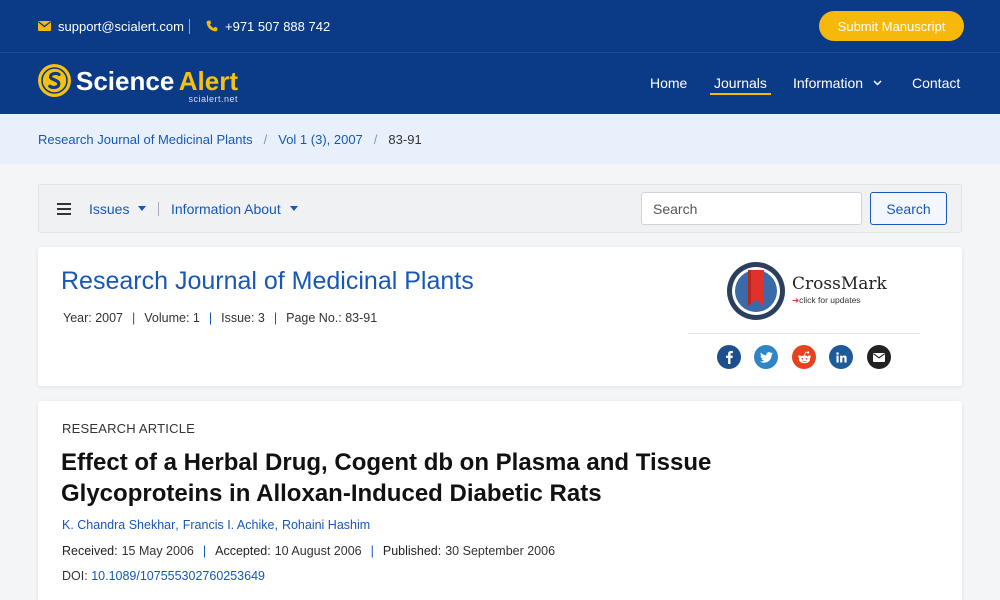  I want to click on nav-home-label: Home, so click(669, 83).